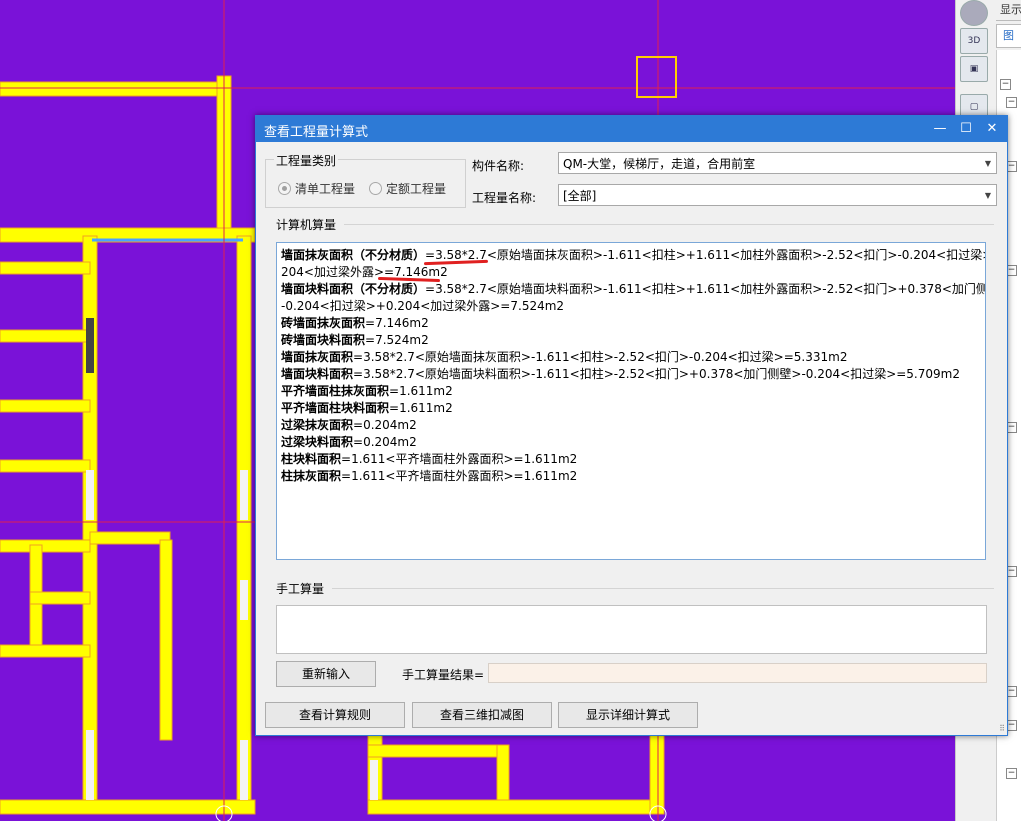 This screenshot has width=1021, height=821. I want to click on view-3d-icon: 3D, so click(974, 41).